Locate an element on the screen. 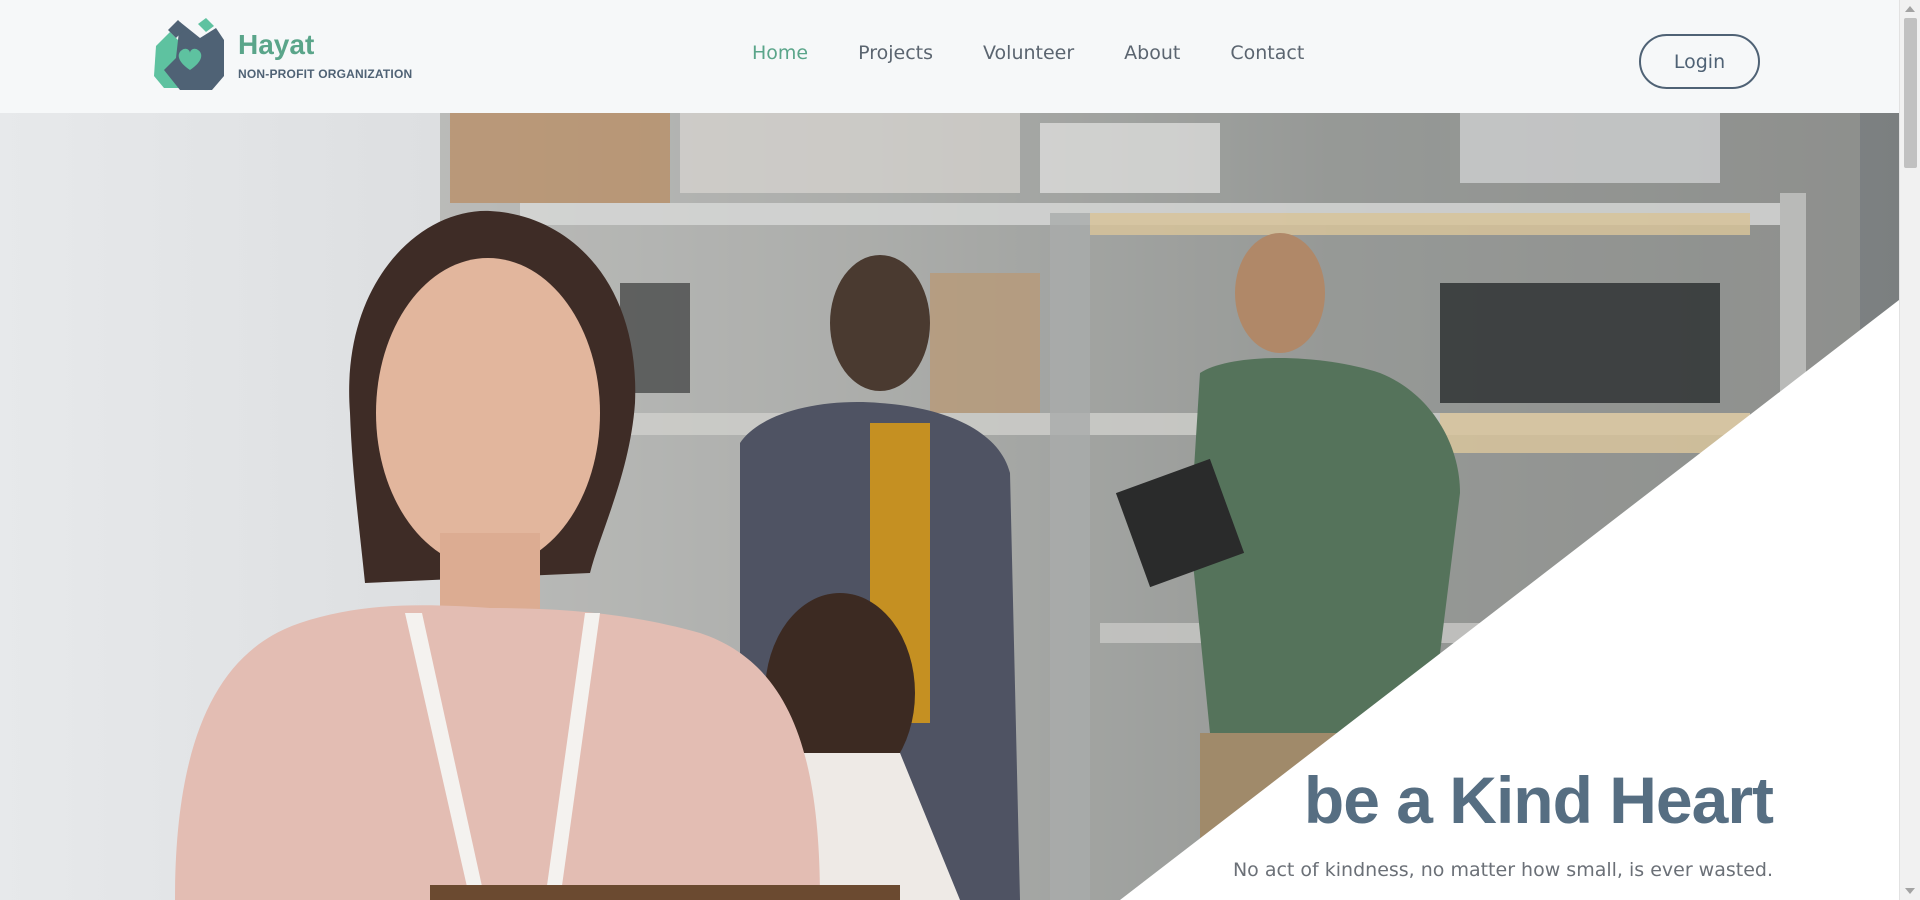  nav-home: Home is located at coordinates (780, 53).